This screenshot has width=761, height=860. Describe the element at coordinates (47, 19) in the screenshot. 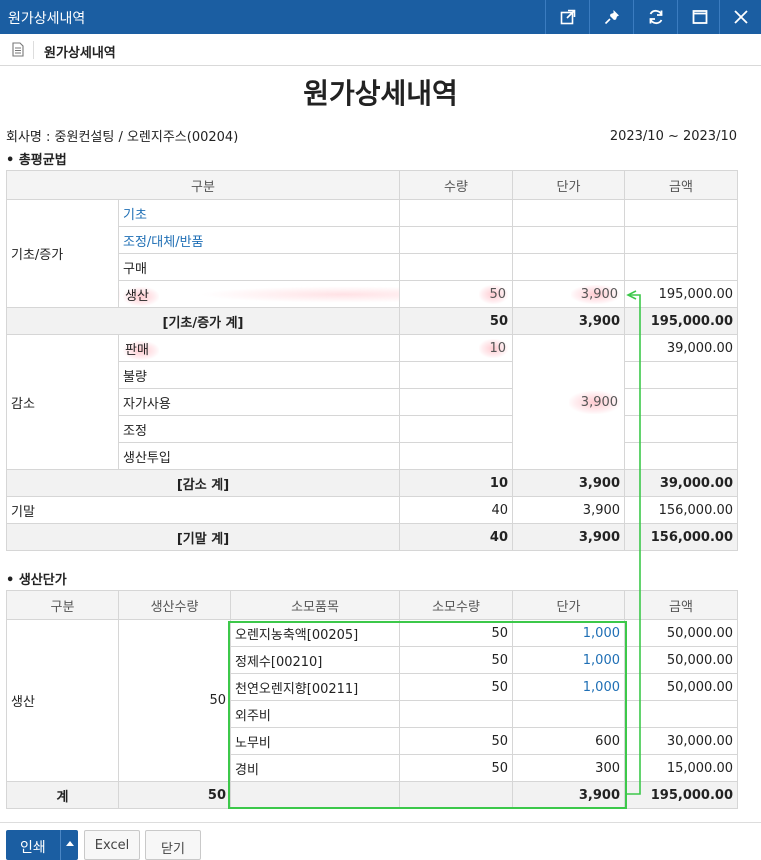

I see `window-title: 원가상세내역` at that location.